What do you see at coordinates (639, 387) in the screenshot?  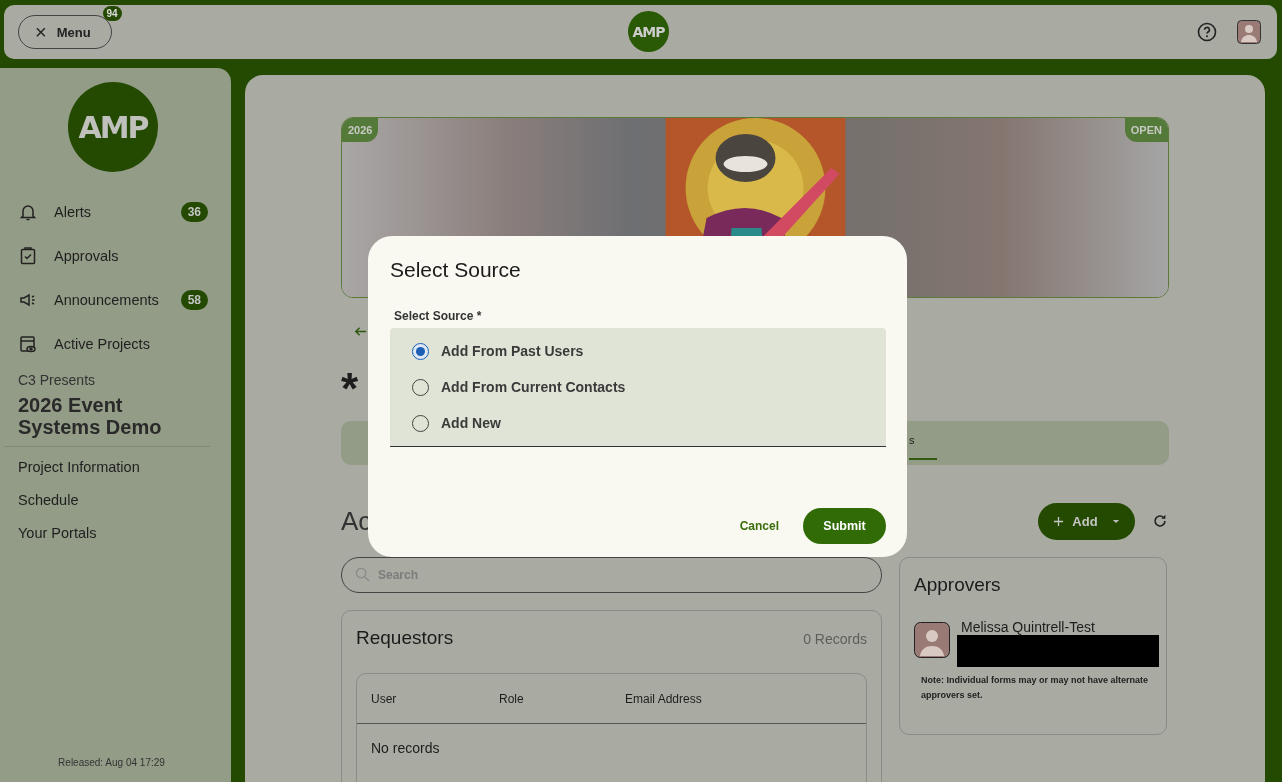 I see `radio-option: Add From Current Contacts` at bounding box center [639, 387].